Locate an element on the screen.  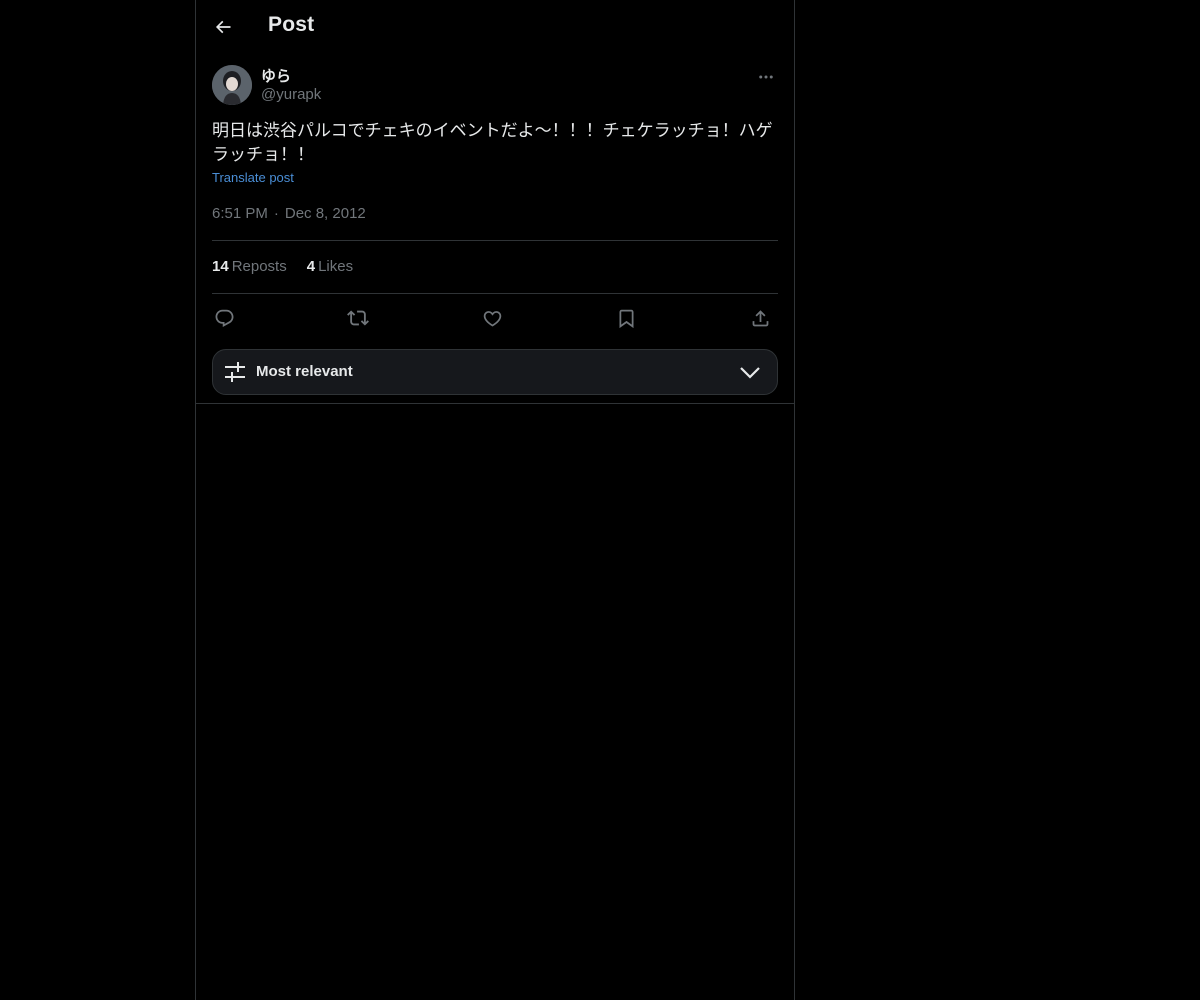
reply-icon is located at coordinates (224, 318).